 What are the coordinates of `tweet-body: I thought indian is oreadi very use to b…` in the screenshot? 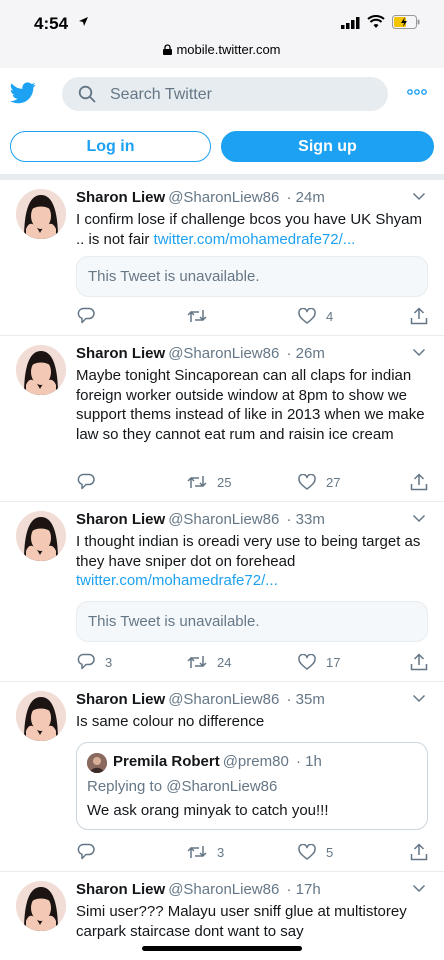 It's located at (248, 551).